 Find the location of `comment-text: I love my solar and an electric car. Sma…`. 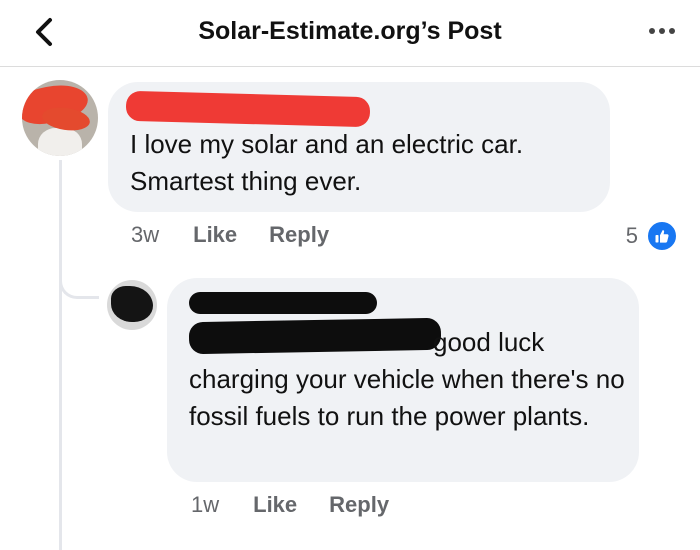

comment-text: I love my solar and an electric car. Sma… is located at coordinates (327, 162).